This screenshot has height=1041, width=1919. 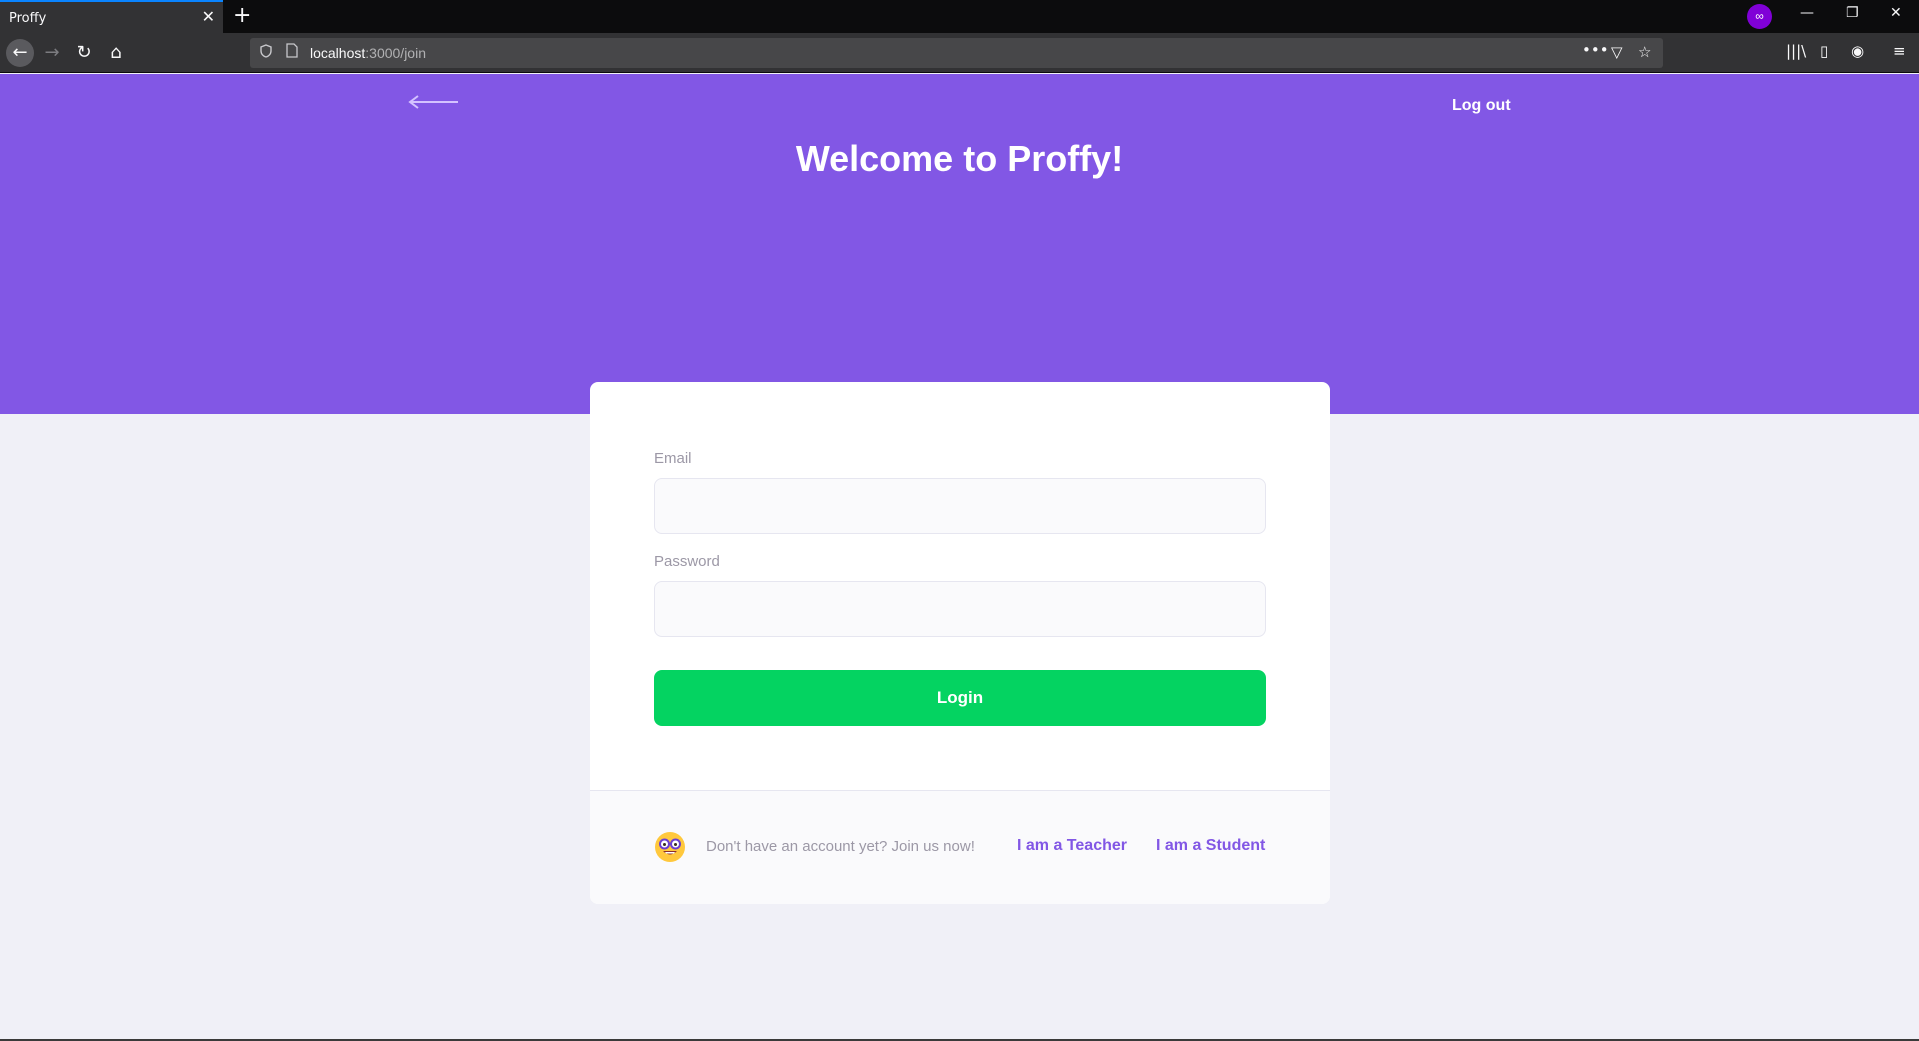 I want to click on bookmark-star-icon: ☆, so click(x=1644, y=52).